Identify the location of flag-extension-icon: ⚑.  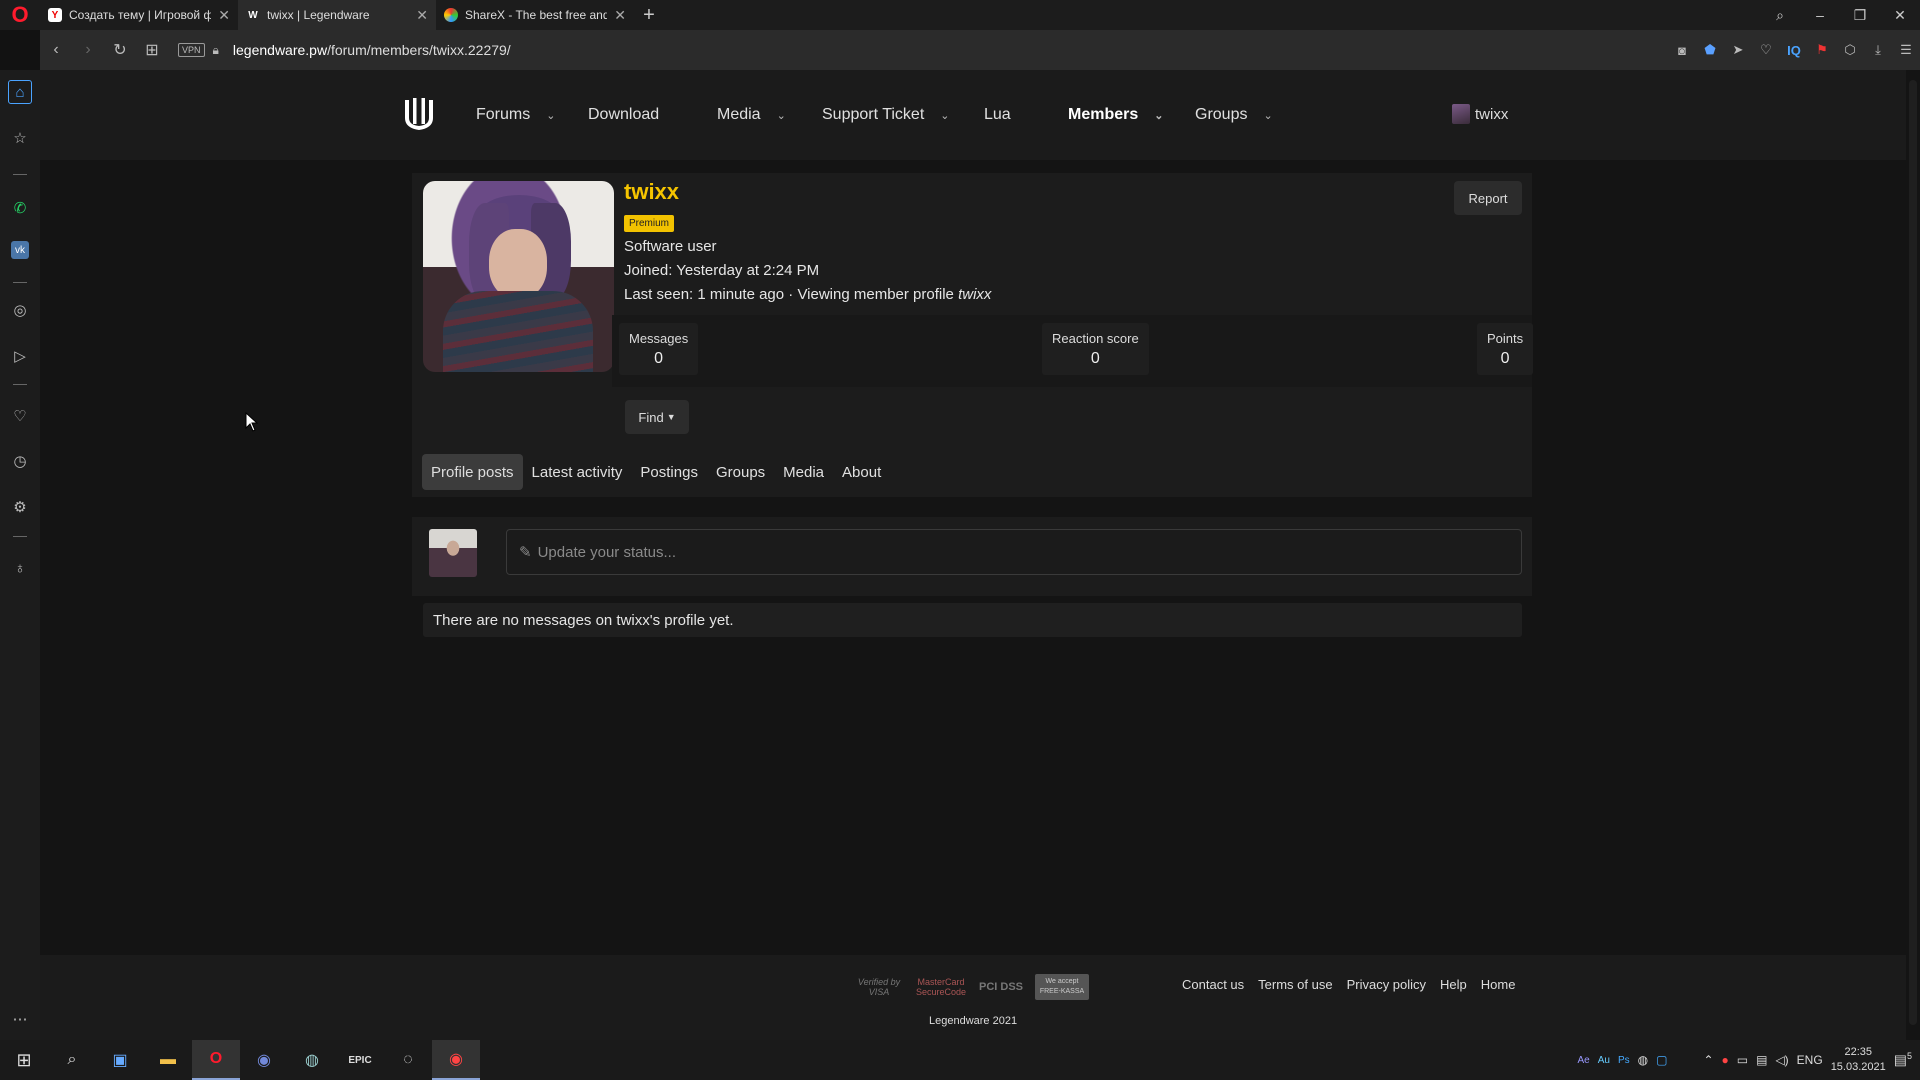
(1822, 50).